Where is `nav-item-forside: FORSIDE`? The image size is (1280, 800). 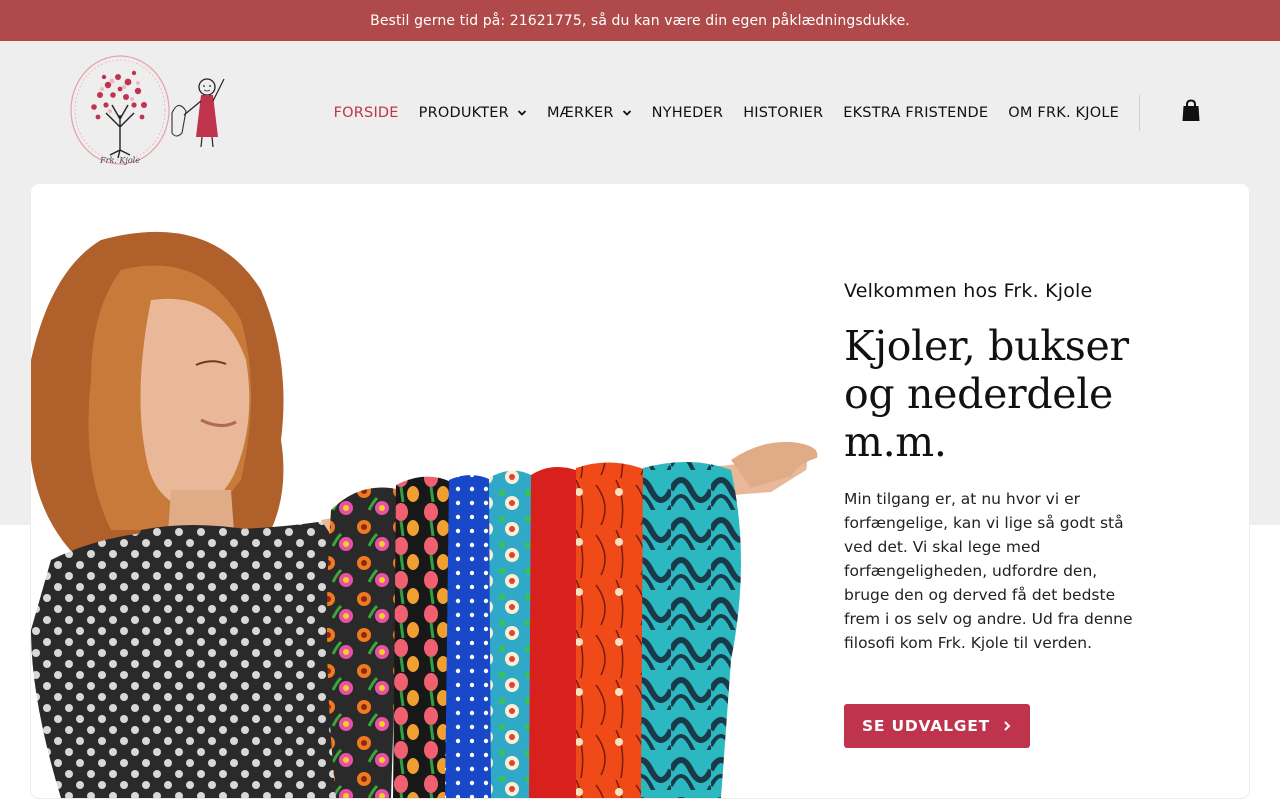
nav-item-forside: FORSIDE is located at coordinates (366, 113).